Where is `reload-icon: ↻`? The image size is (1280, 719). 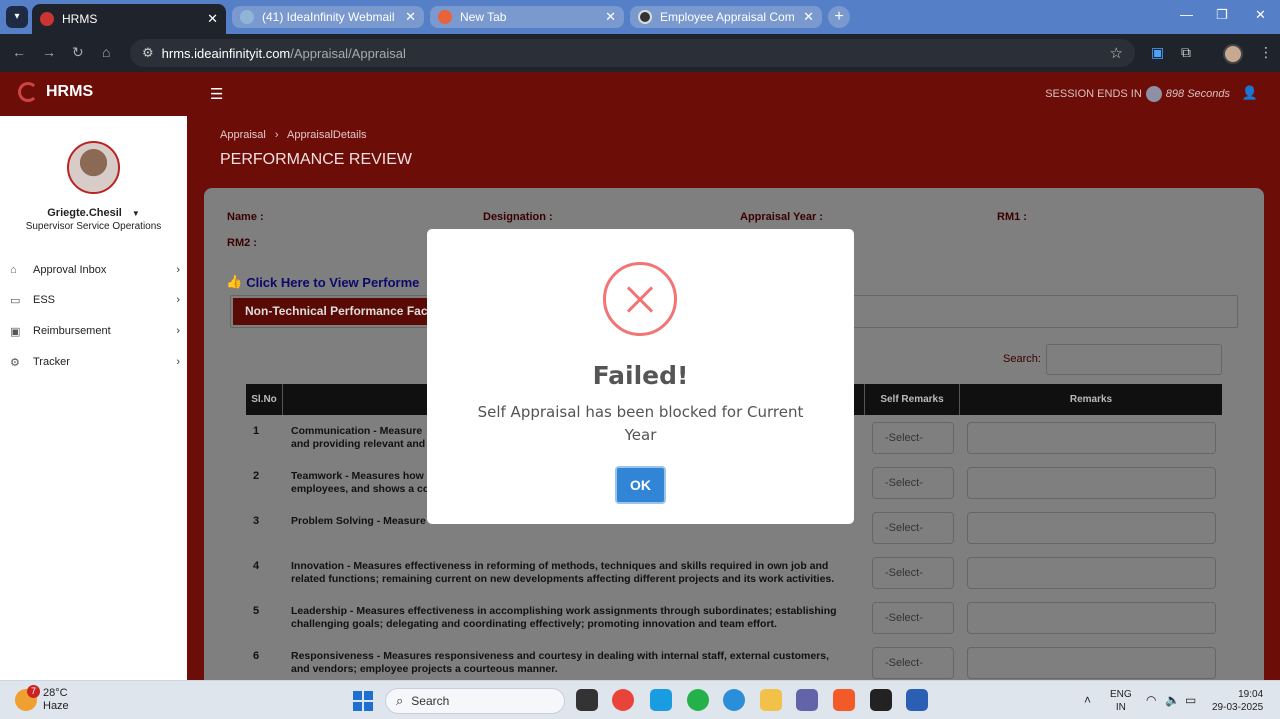
reload-icon: ↻ is located at coordinates (78, 52).